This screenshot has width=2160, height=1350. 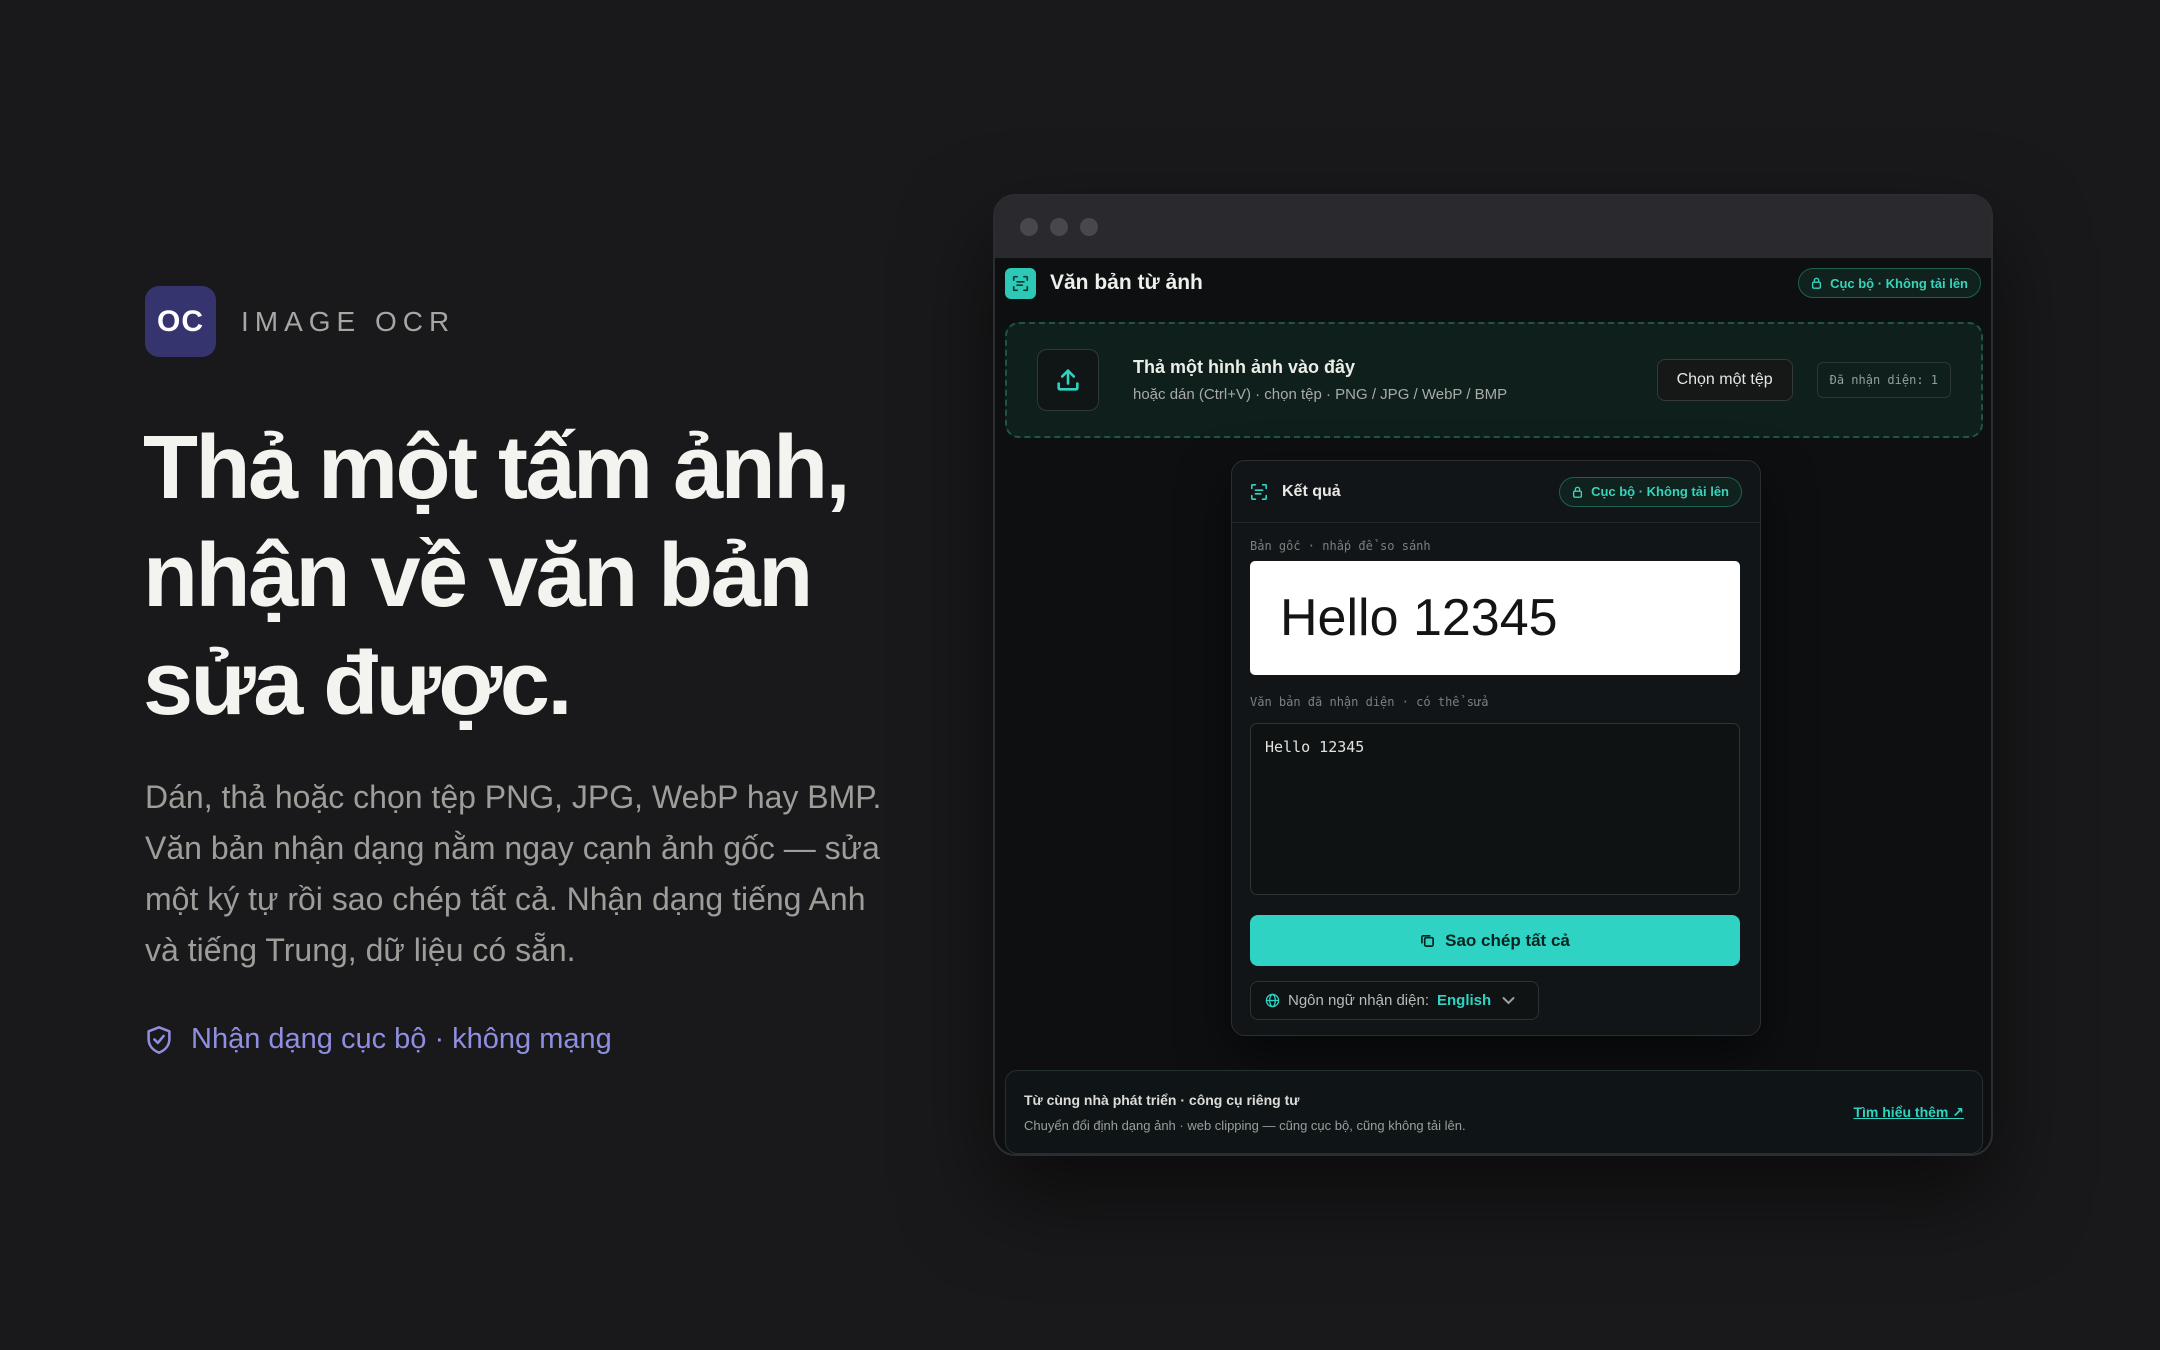 I want to click on app-title: Văn bản từ ảnh, so click(x=1126, y=282).